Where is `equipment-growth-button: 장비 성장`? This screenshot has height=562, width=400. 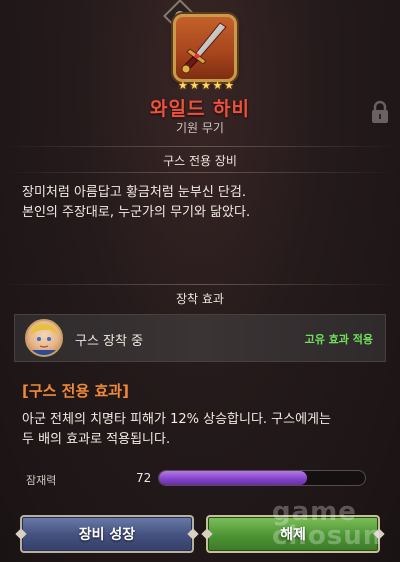 equipment-growth-button: 장비 성장 is located at coordinates (107, 534).